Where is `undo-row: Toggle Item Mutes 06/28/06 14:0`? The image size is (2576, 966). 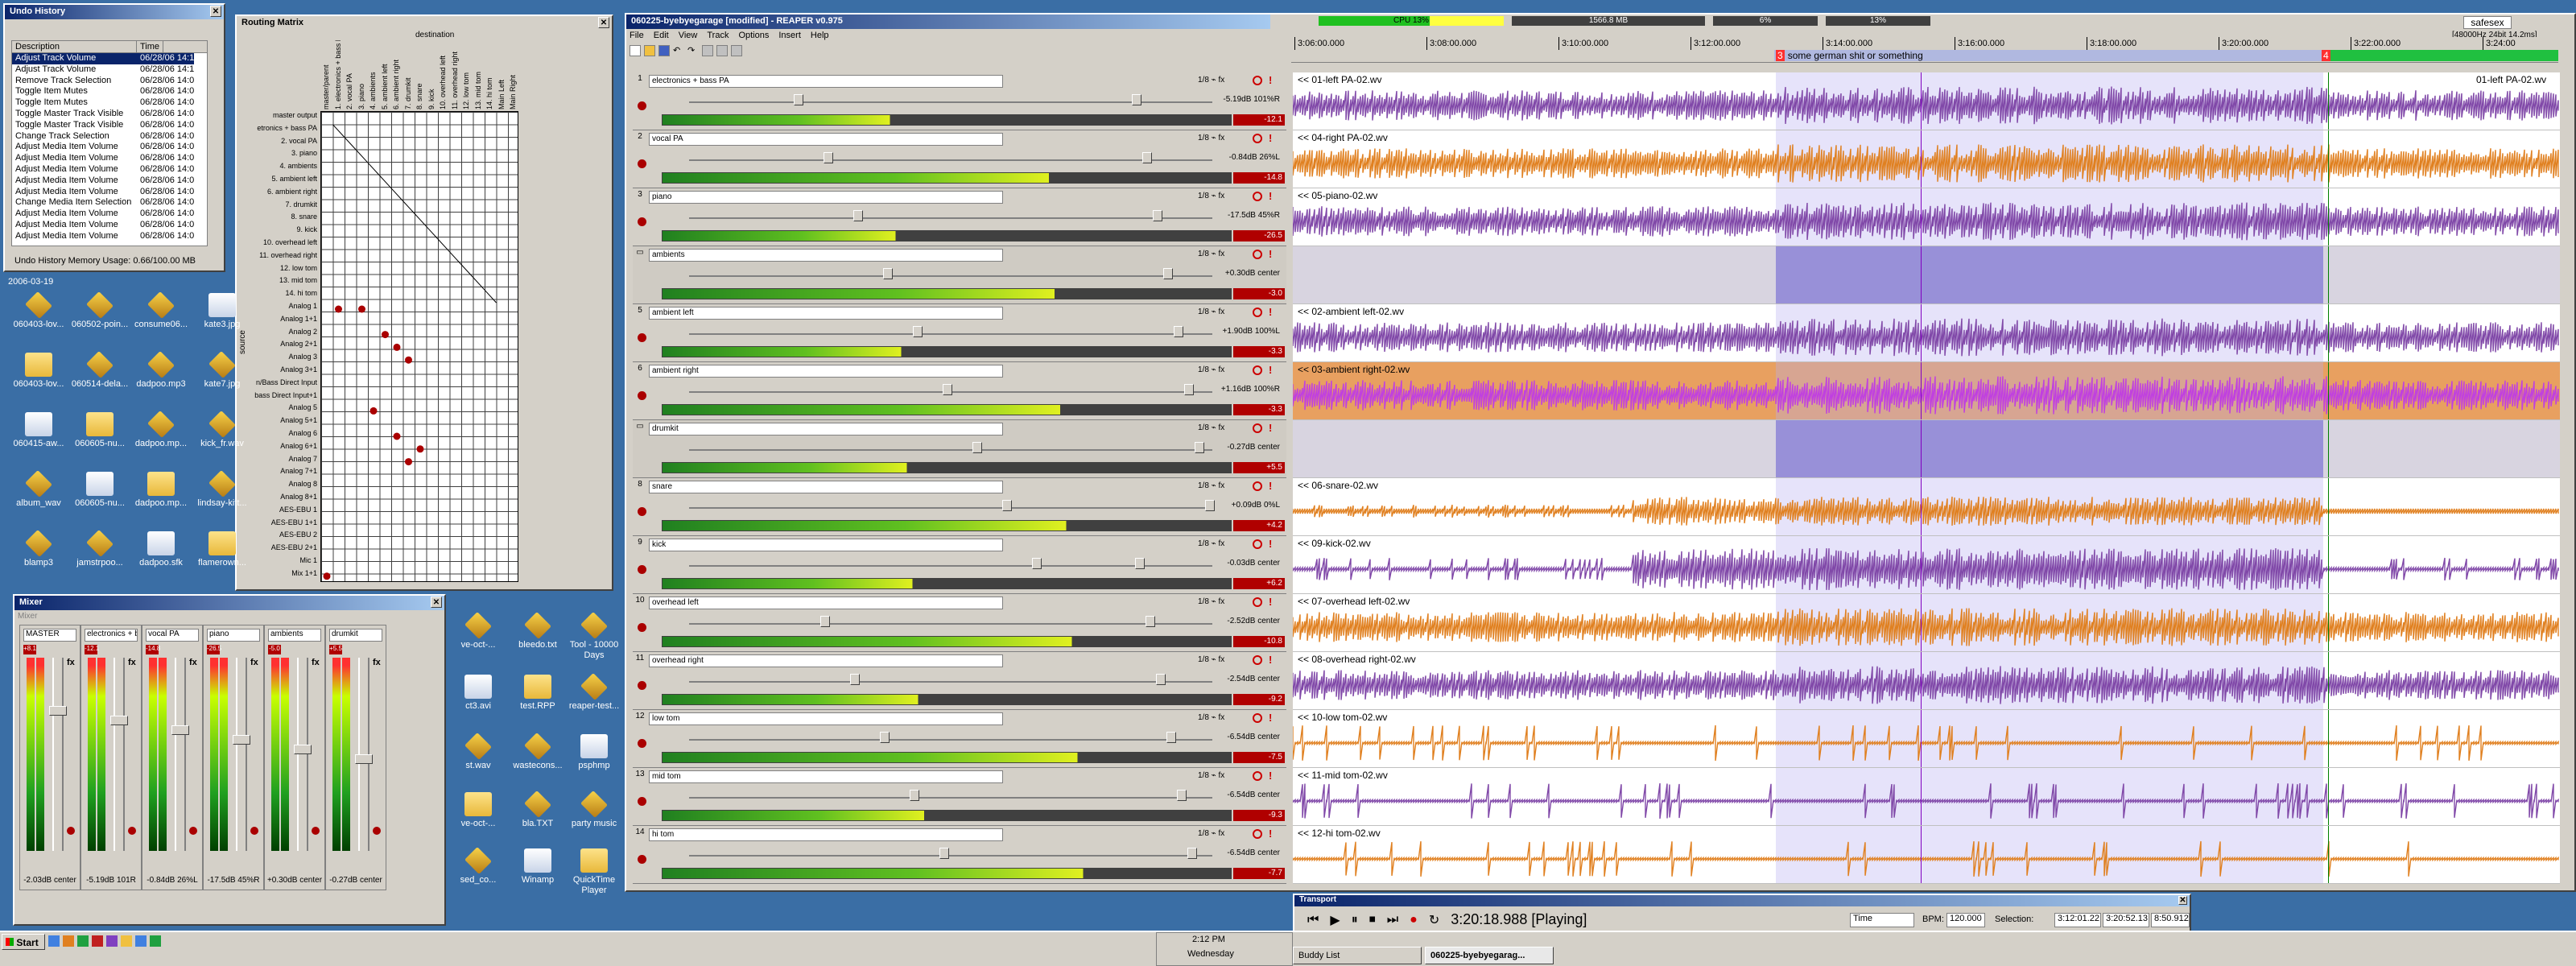
undo-row: Toggle Item Mutes 06/28/06 14:0 is located at coordinates (109, 103).